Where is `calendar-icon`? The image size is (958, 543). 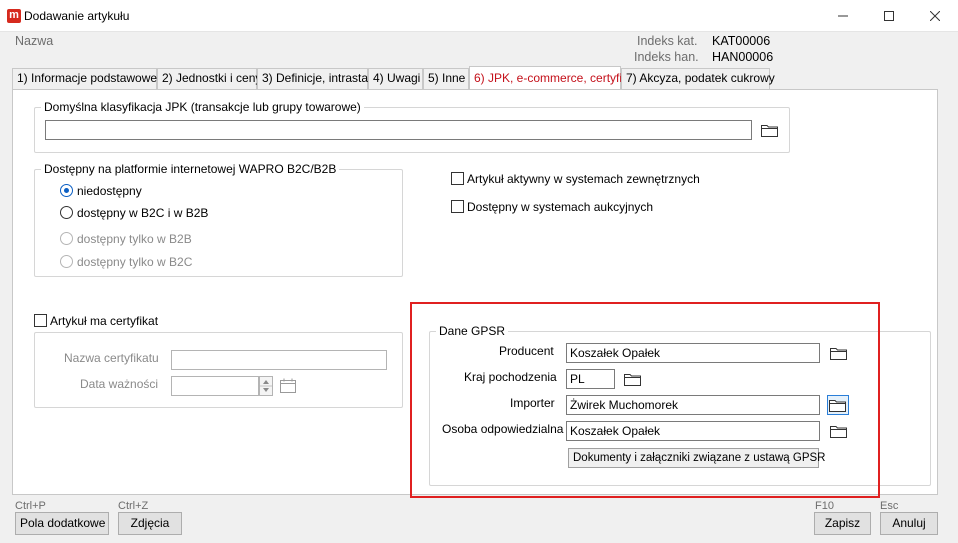
calendar-icon is located at coordinates (288, 385).